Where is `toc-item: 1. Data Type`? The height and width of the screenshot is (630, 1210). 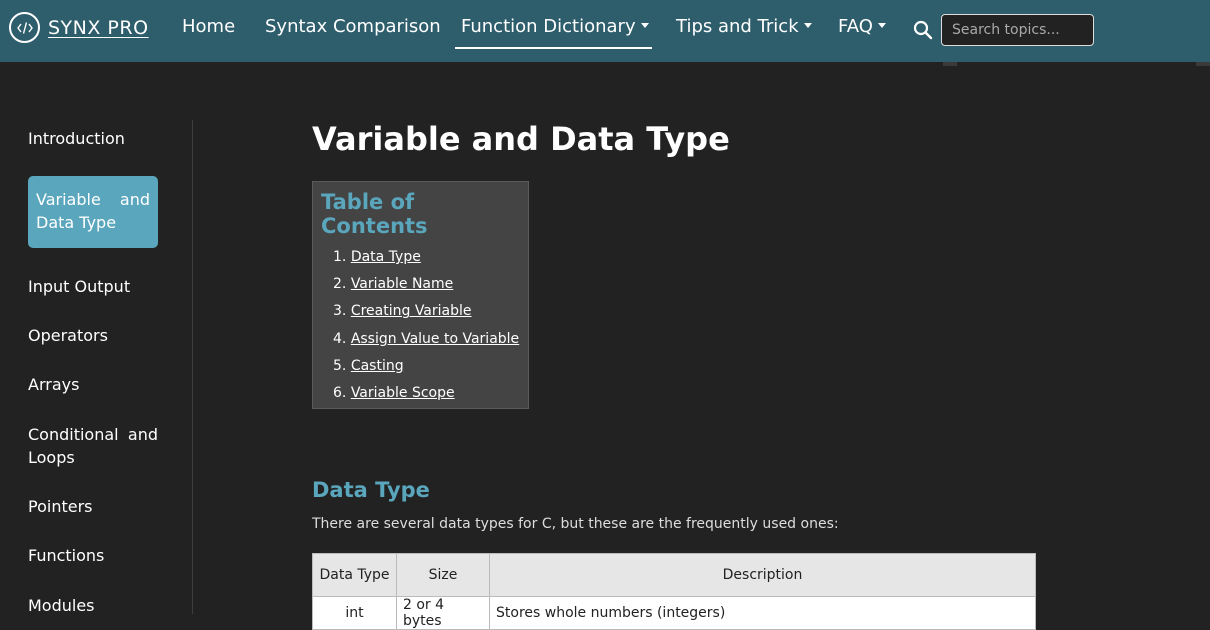 toc-item: 1. Data Type is located at coordinates (420, 257).